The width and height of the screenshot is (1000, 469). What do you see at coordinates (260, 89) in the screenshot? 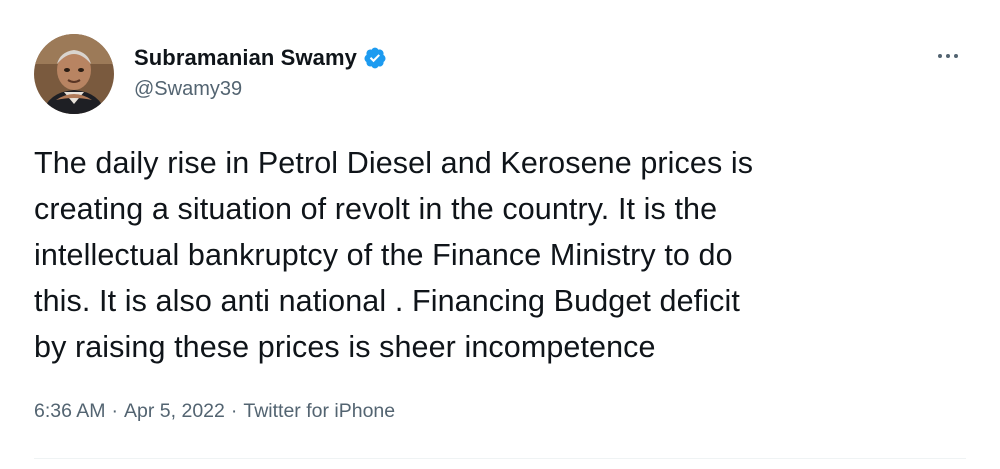
I see `user-handle: @Swamy39` at bounding box center [260, 89].